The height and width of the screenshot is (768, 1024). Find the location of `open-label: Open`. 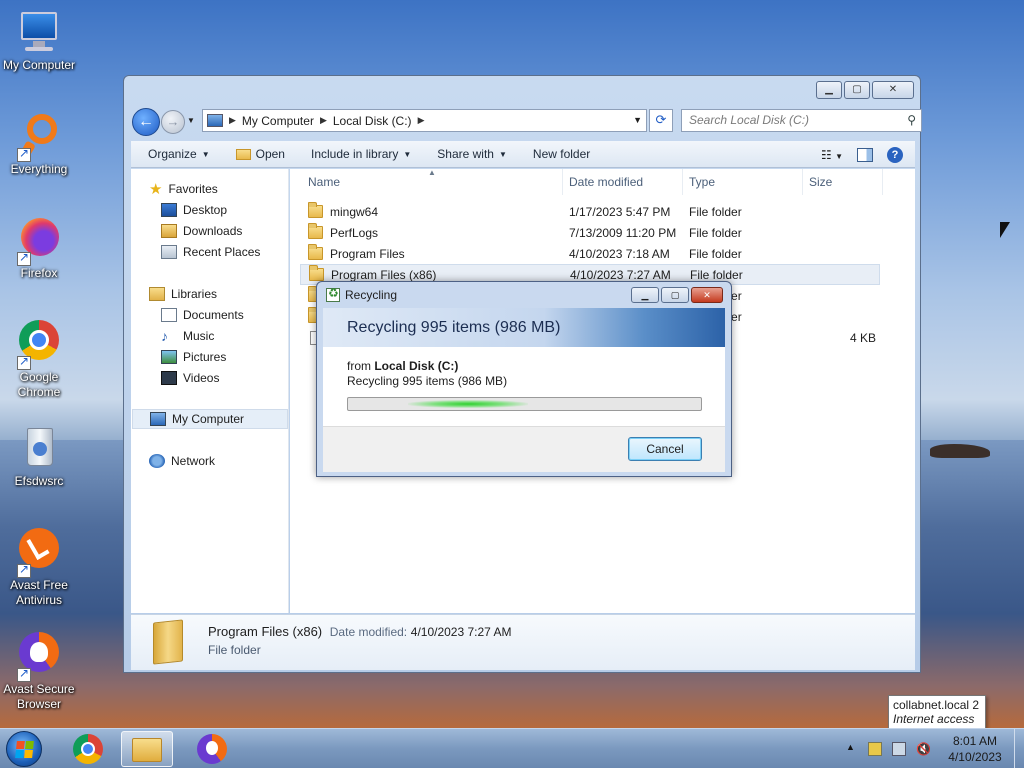

open-label: Open is located at coordinates (270, 154).